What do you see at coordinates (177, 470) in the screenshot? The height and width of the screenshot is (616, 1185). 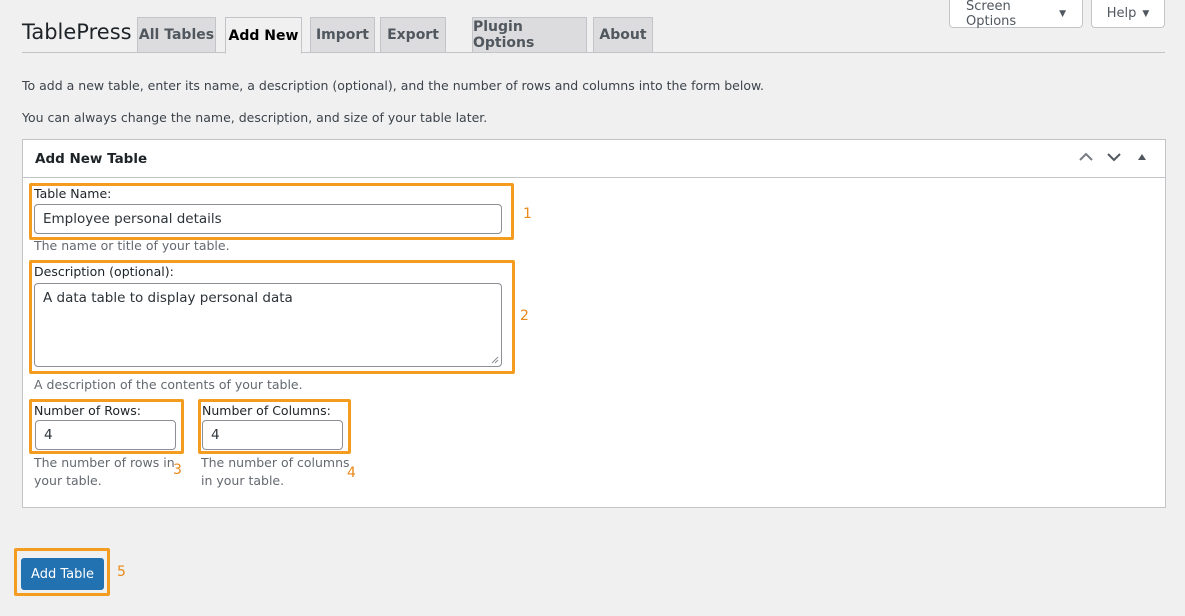 I see `callout-number-3: 3` at bounding box center [177, 470].